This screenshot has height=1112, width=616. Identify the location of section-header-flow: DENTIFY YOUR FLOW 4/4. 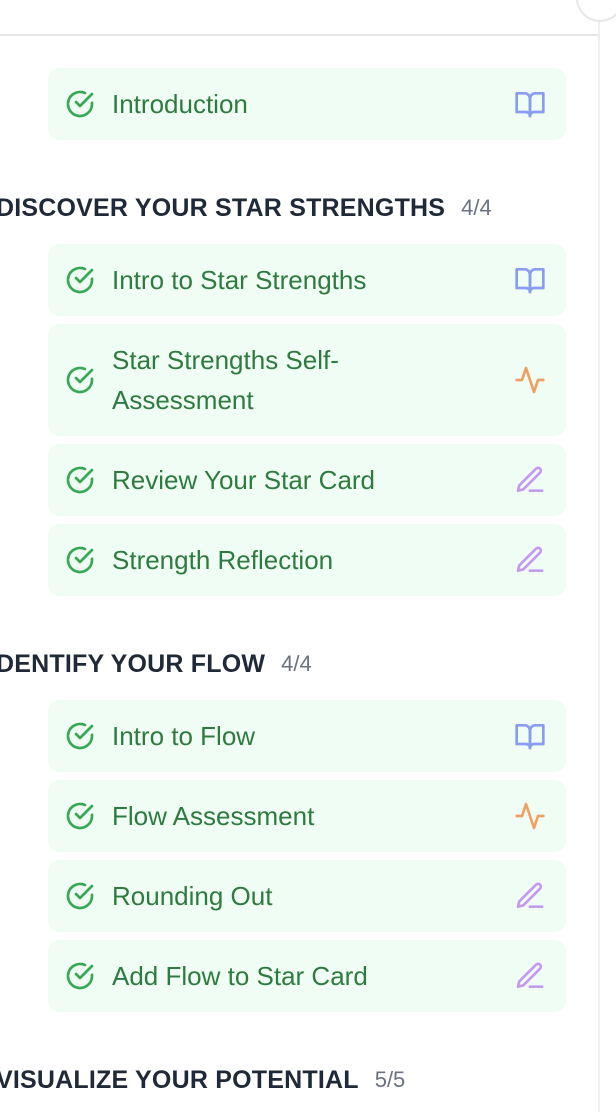
(156, 664).